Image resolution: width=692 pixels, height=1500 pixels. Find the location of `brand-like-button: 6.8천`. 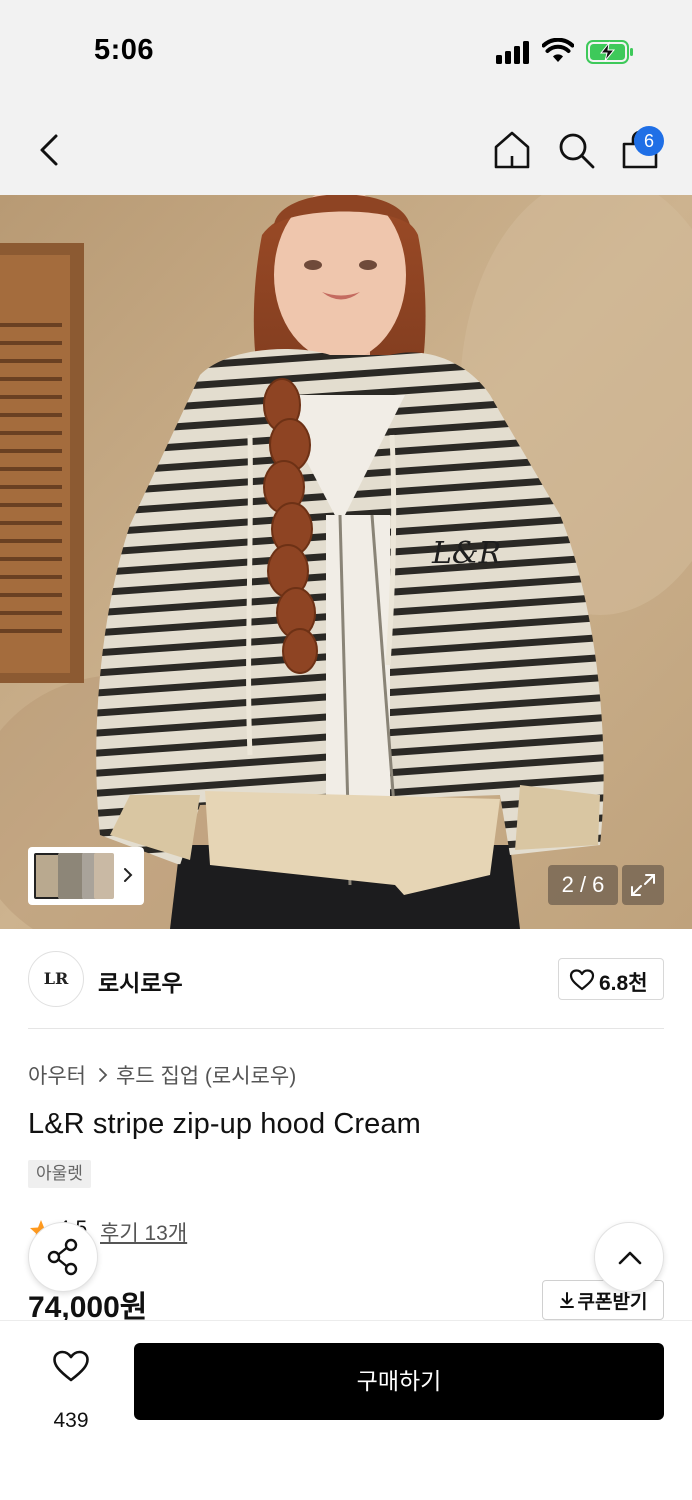

brand-like-button: 6.8천 is located at coordinates (611, 979).